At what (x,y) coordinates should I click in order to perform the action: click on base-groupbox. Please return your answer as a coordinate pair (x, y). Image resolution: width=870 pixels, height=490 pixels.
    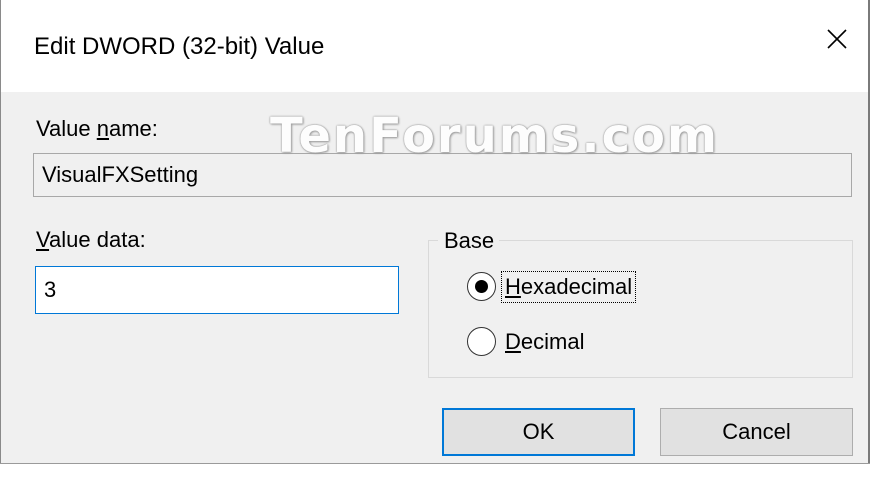
    Looking at the image, I should click on (640, 309).